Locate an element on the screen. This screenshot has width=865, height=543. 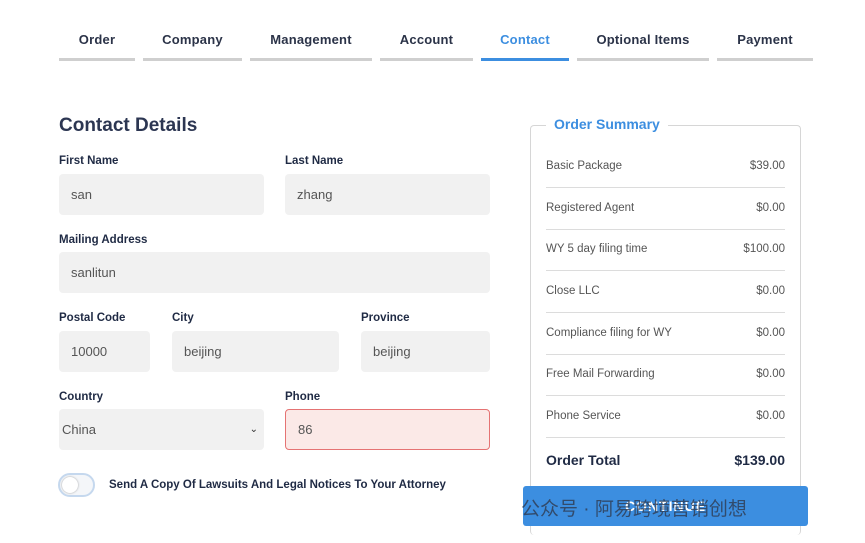
summary-item-name: Phone Service is located at coordinates (583, 416).